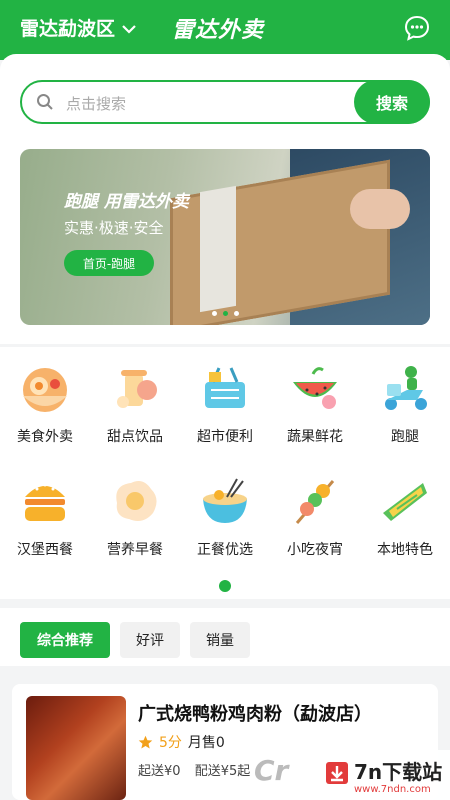  What do you see at coordinates (225, 437) in the screenshot?
I see `category-label: 超市便利` at bounding box center [225, 437].